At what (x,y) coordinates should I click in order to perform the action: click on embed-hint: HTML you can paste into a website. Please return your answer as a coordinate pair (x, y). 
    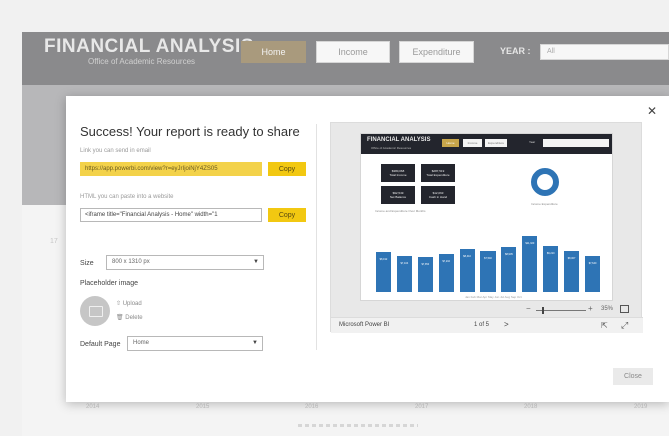
    Looking at the image, I should click on (127, 197).